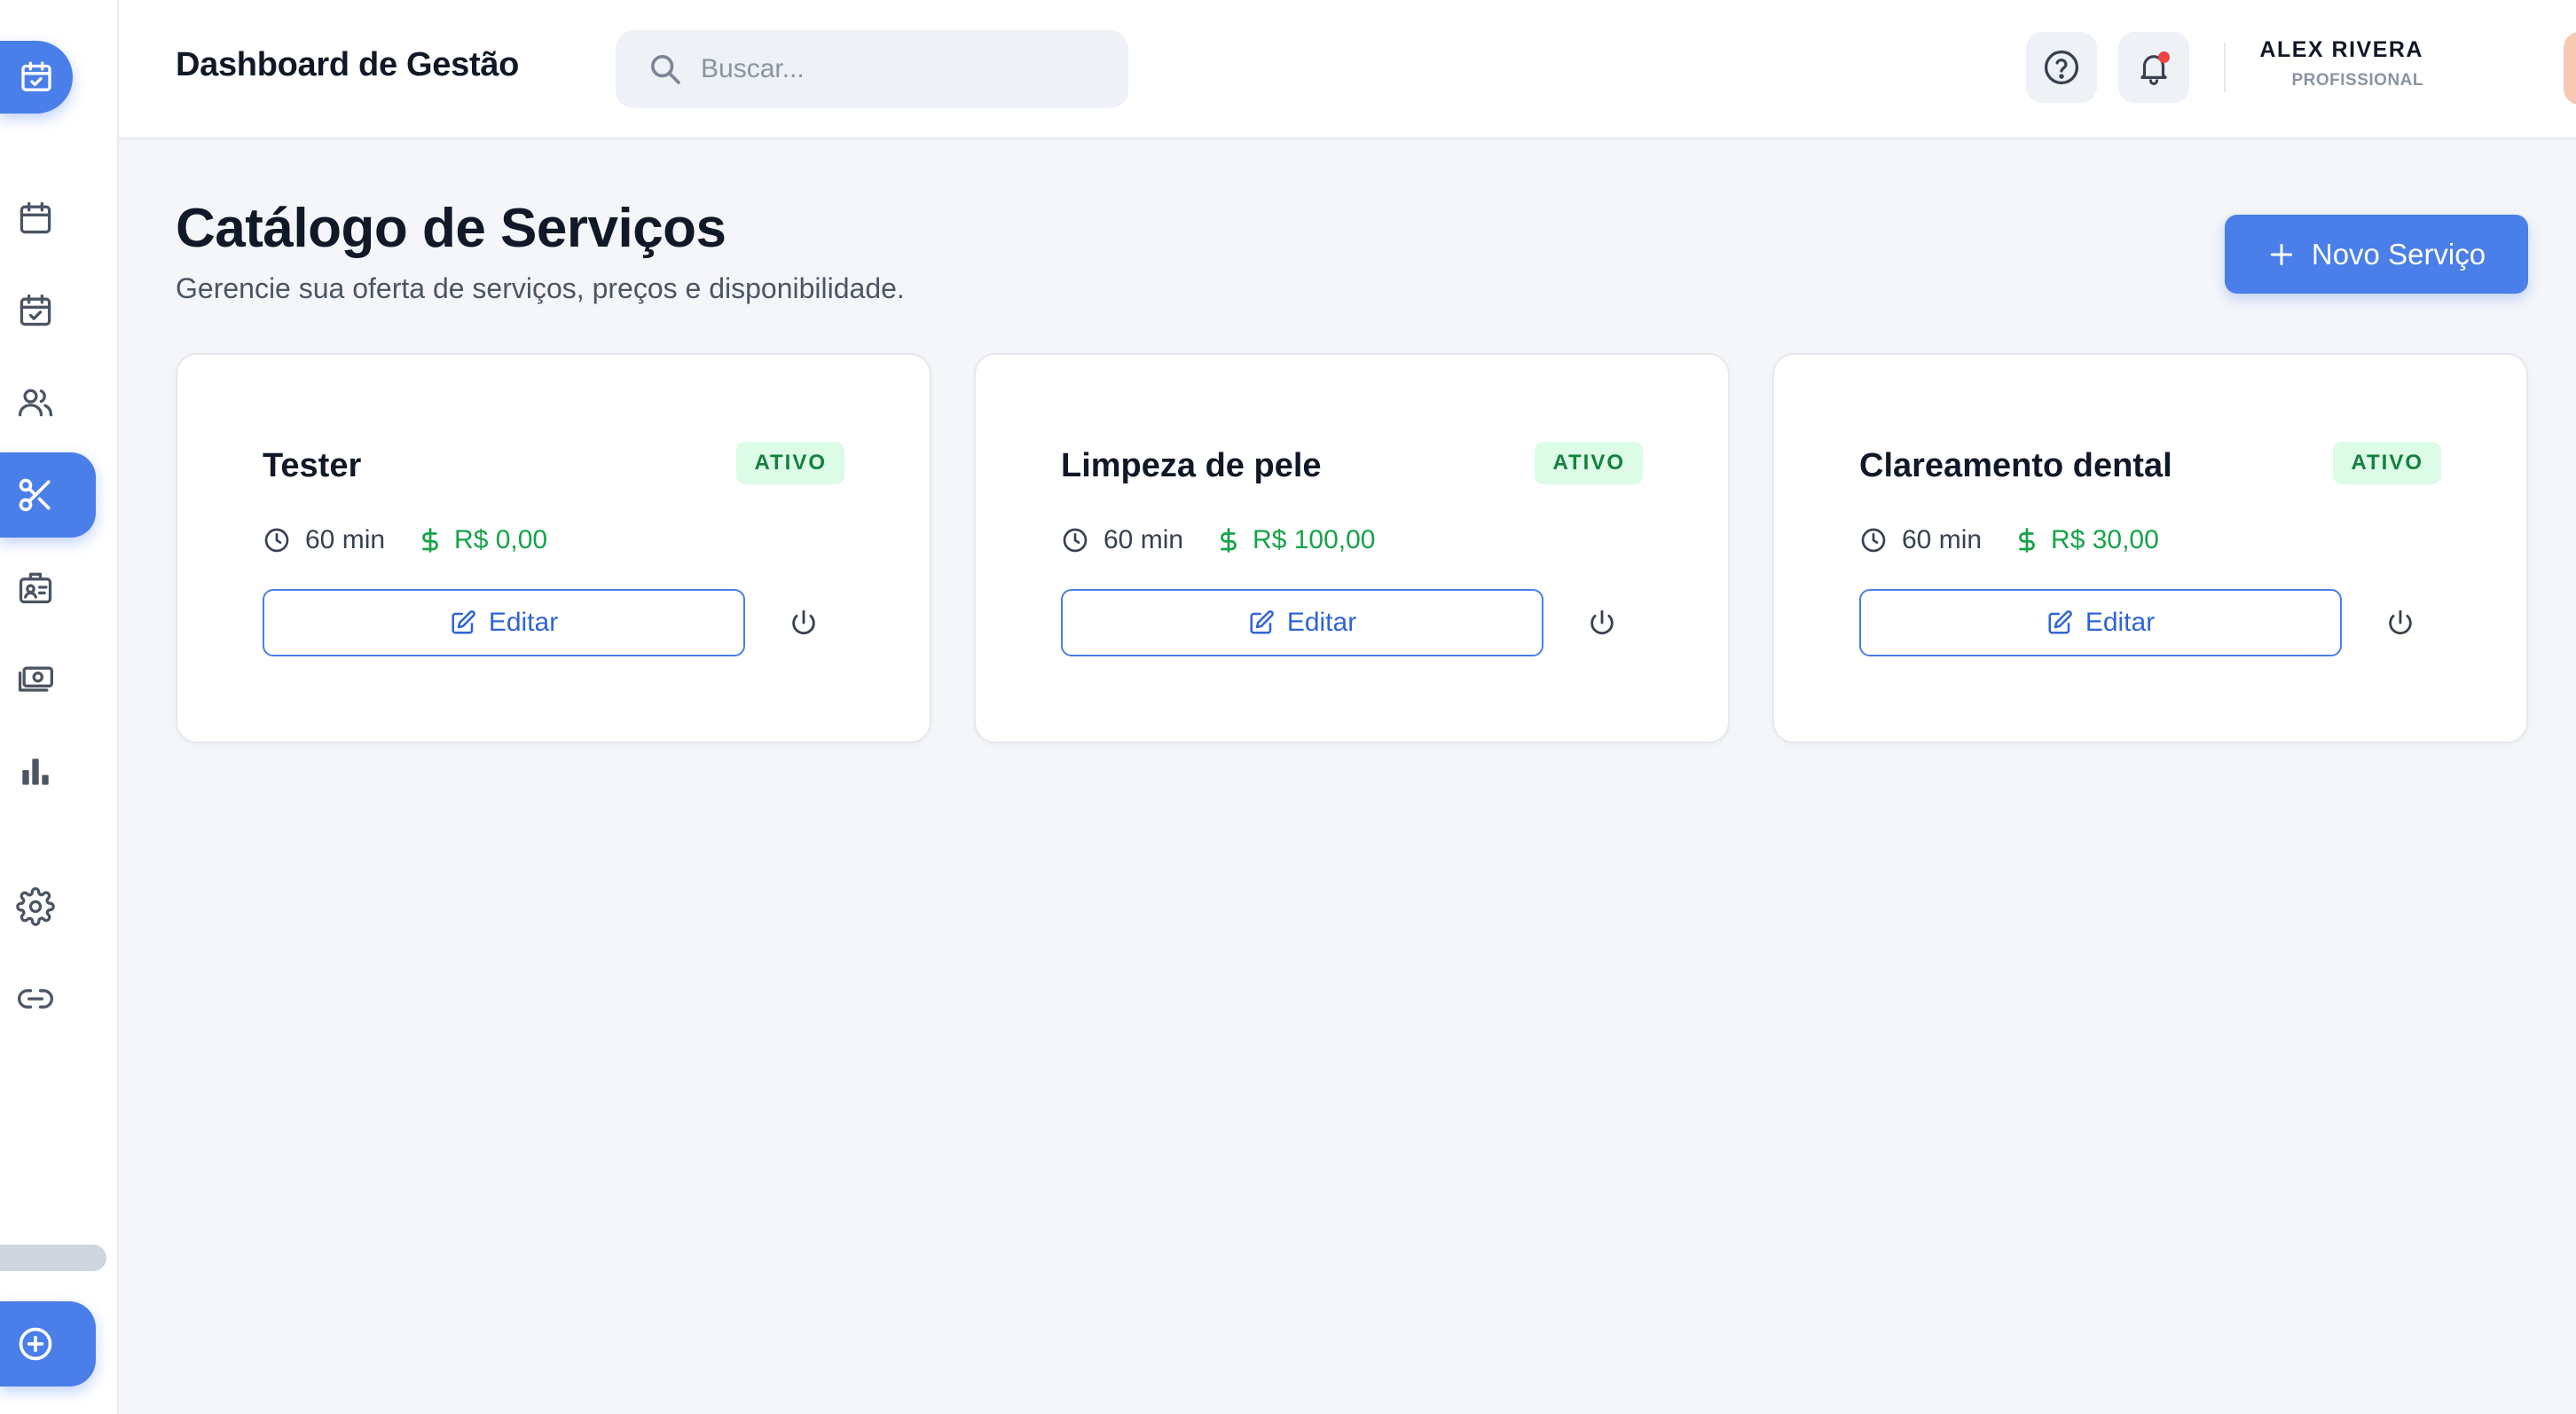  I want to click on sidebar-item-appointments, so click(48, 310).